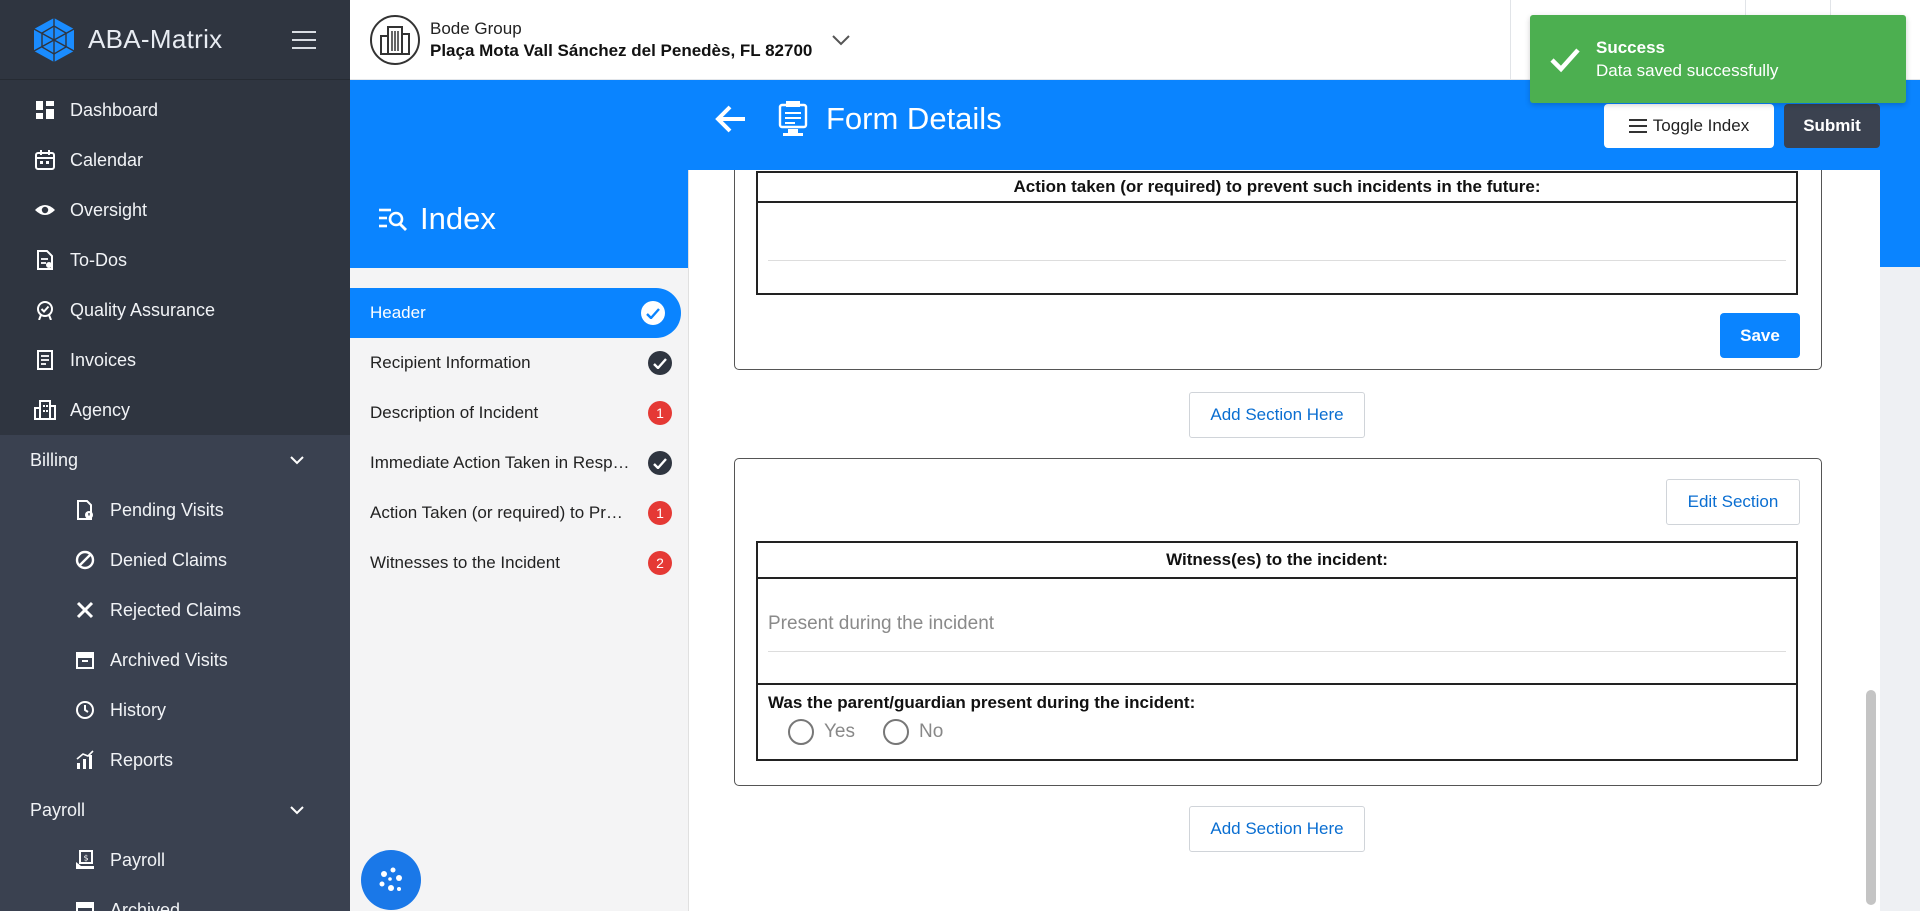 The width and height of the screenshot is (1920, 911). I want to click on content-scrollbar, so click(1871, 797).